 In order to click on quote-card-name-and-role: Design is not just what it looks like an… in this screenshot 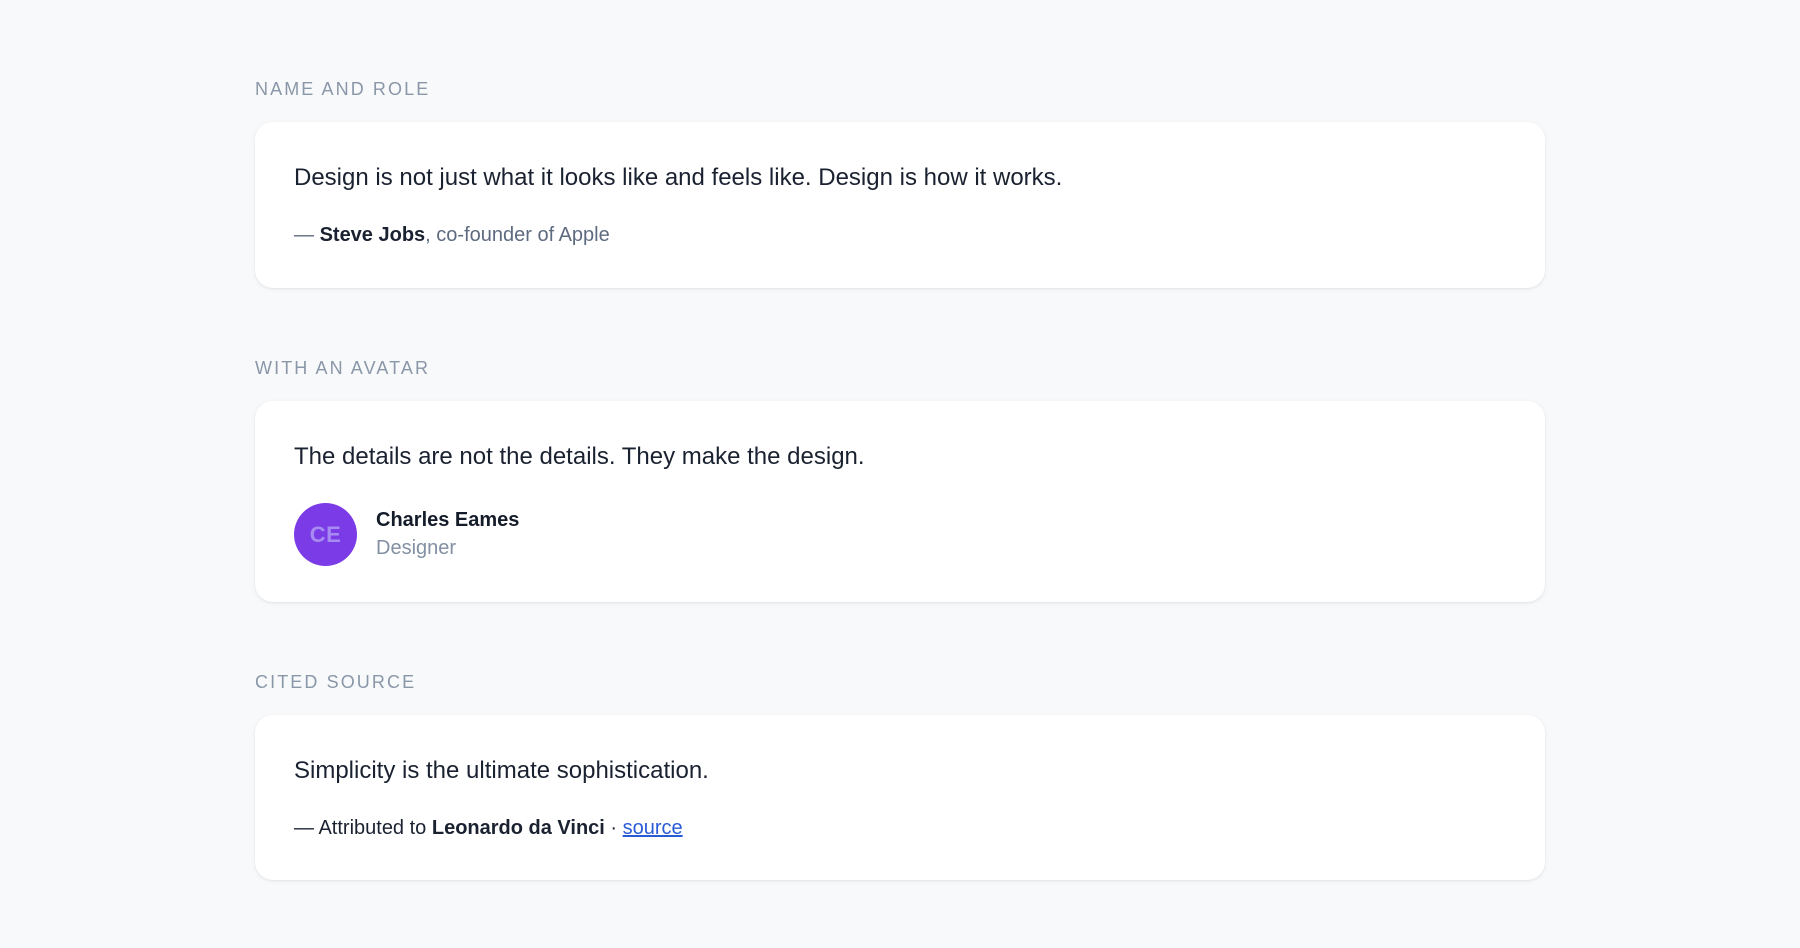, I will do `click(900, 205)`.